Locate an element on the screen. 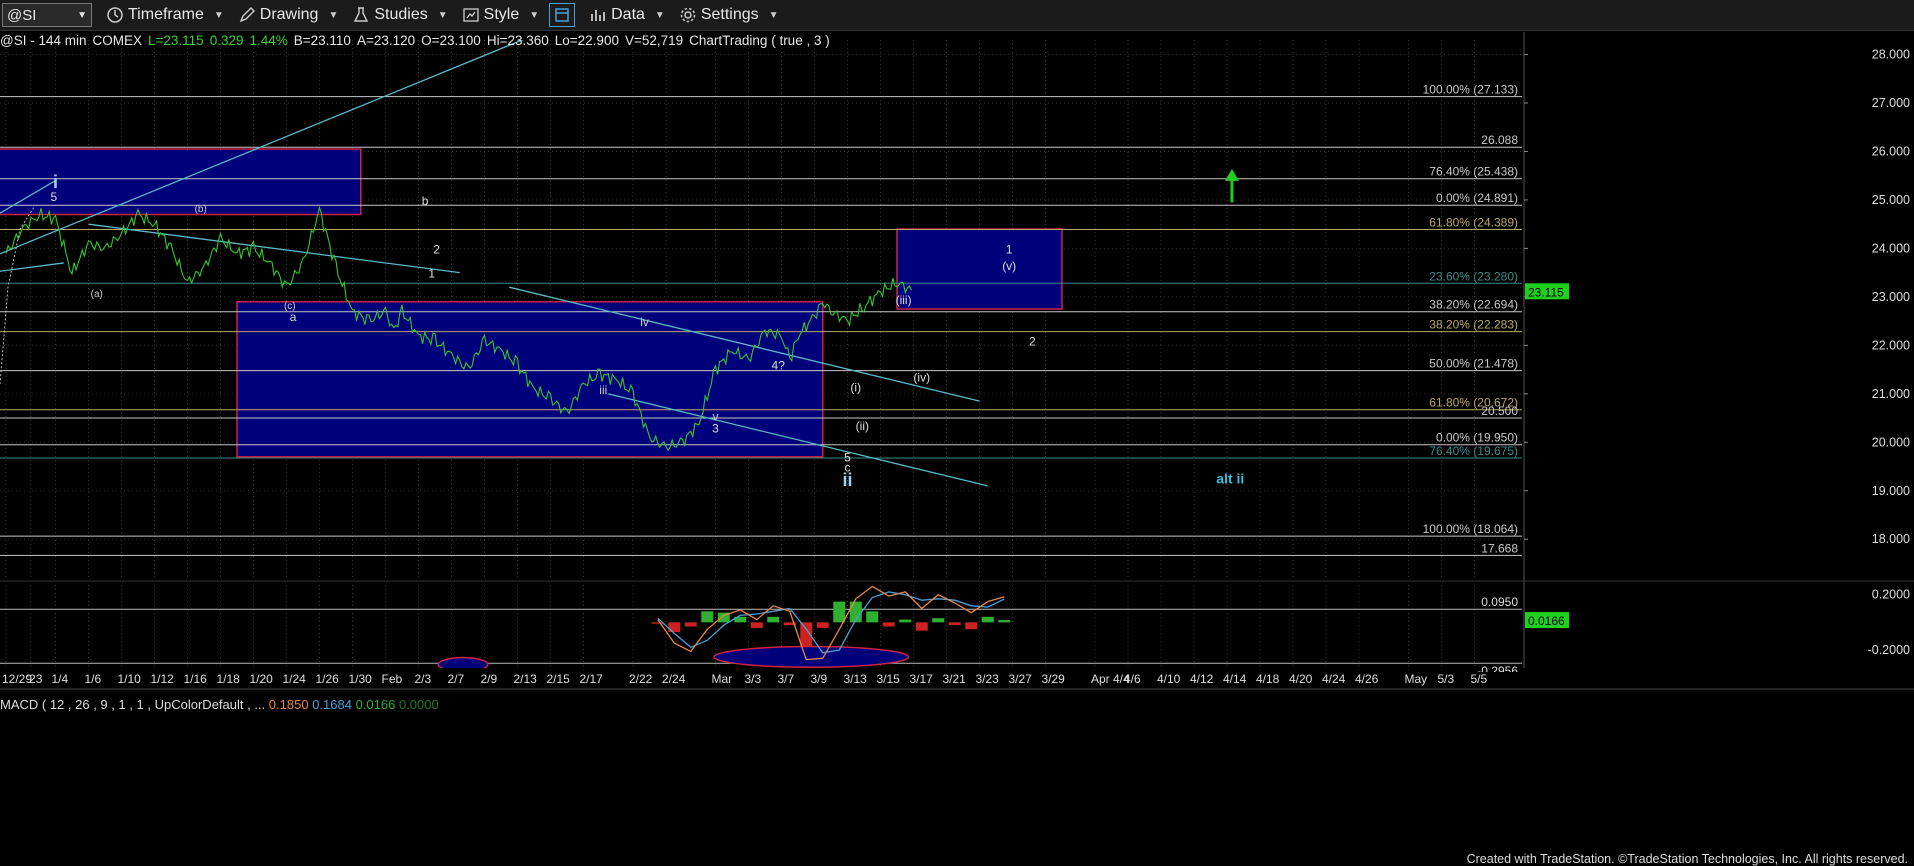 The height and width of the screenshot is (866, 1914). price-axis-label: 21.000 is located at coordinates (1891, 394).